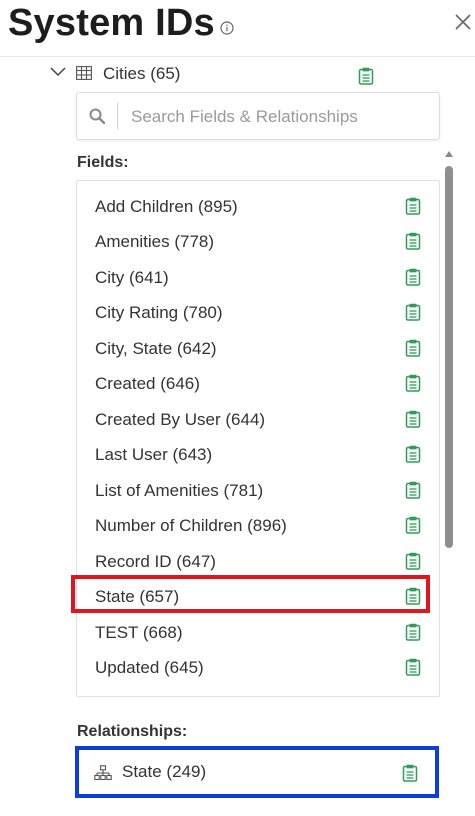 The height and width of the screenshot is (816, 475). I want to click on field-label: Amenities (778), so click(155, 241).